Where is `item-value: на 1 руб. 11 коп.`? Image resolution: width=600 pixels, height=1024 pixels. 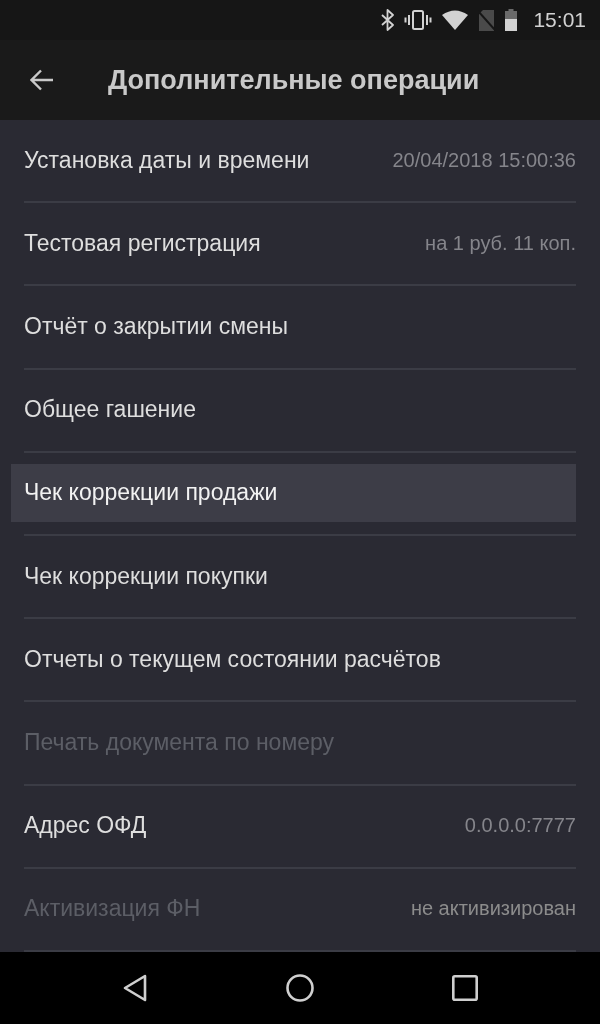
item-value: на 1 руб. 11 коп. is located at coordinates (500, 243).